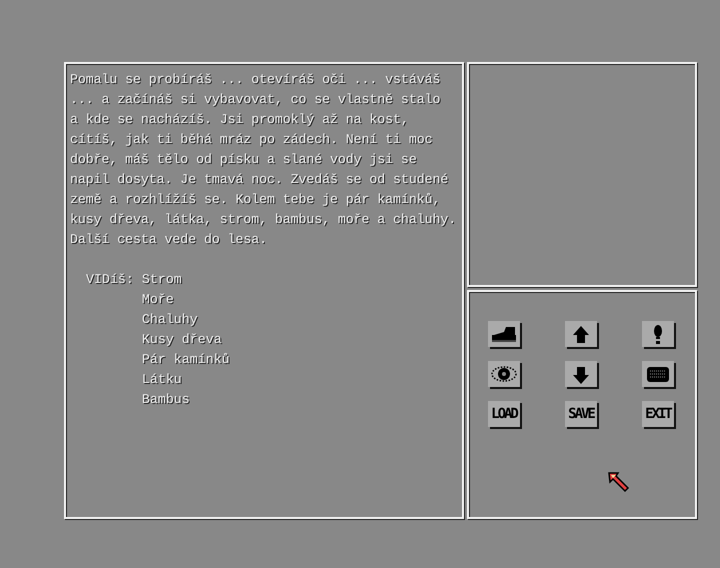 This screenshot has height=568, width=720. What do you see at coordinates (166, 400) in the screenshot?
I see `object-item: Bambus` at bounding box center [166, 400].